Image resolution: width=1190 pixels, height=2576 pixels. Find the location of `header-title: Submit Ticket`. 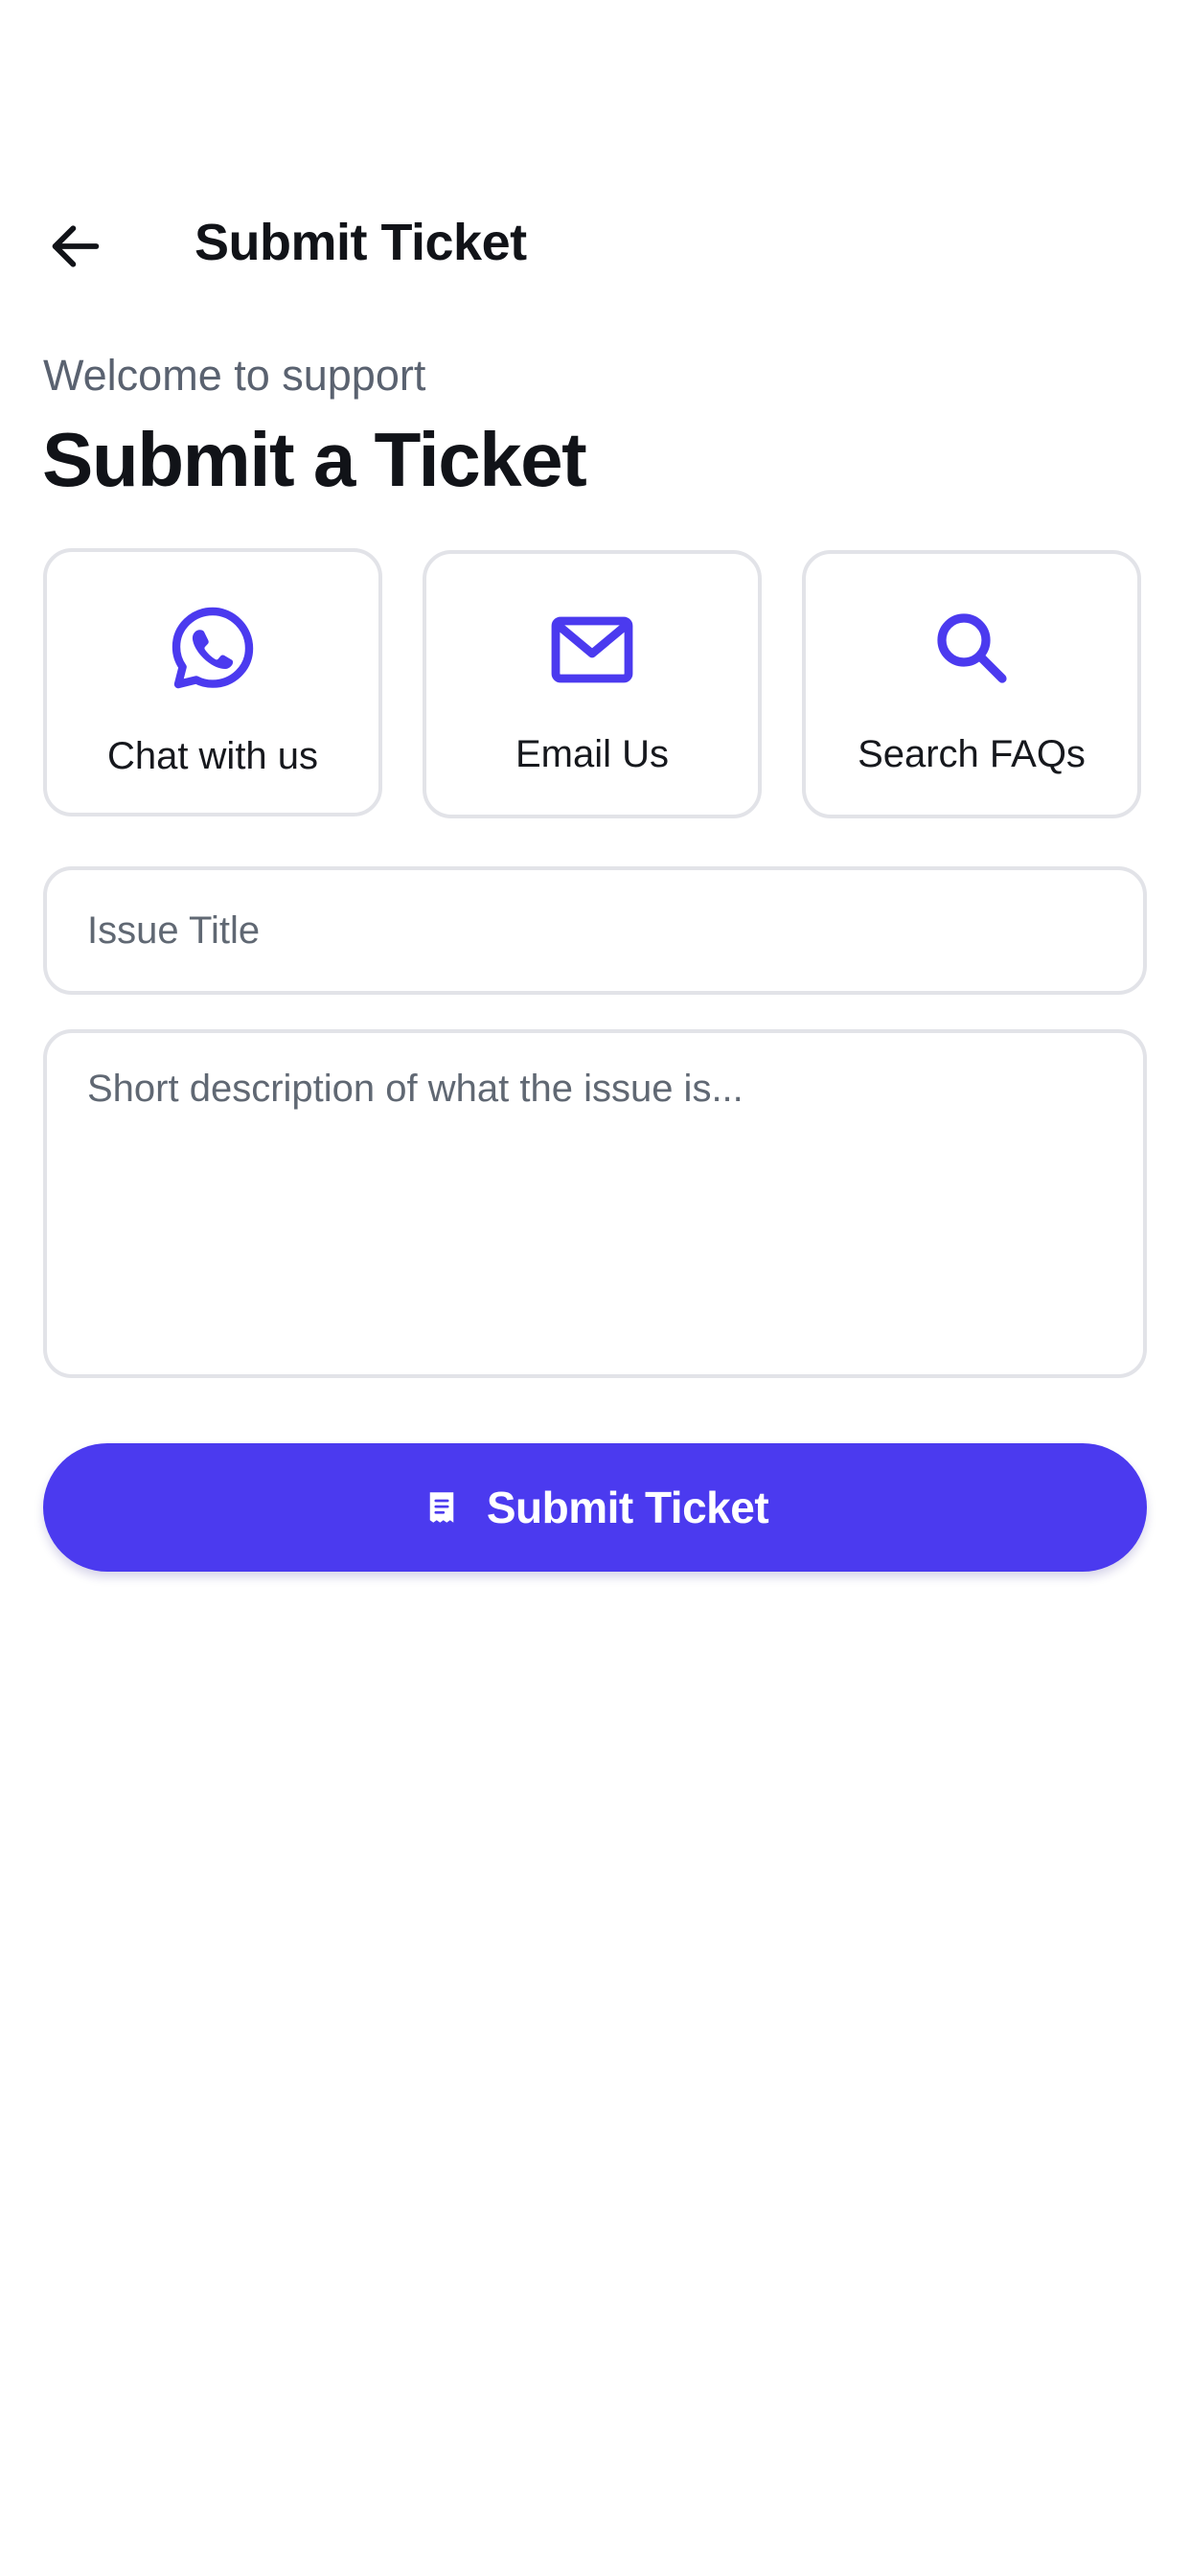

header-title: Submit Ticket is located at coordinates (361, 242).